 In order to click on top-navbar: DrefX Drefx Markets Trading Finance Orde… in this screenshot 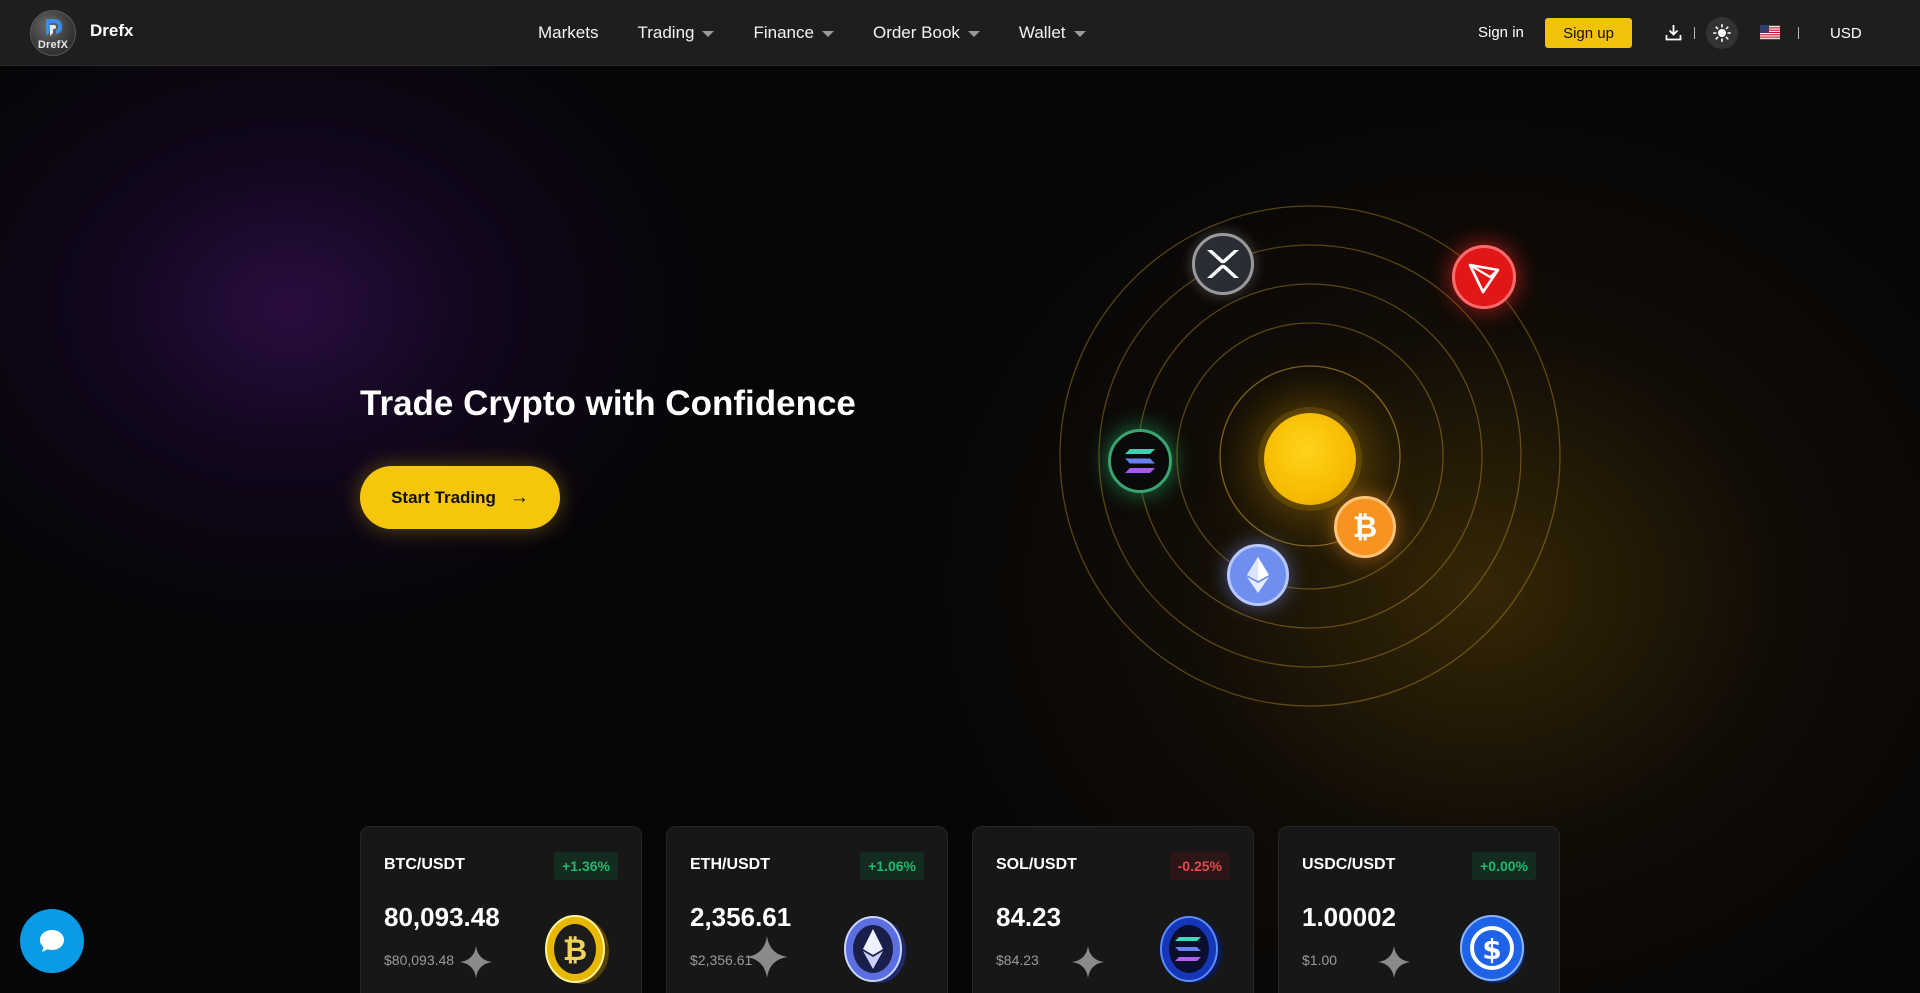, I will do `click(960, 33)`.